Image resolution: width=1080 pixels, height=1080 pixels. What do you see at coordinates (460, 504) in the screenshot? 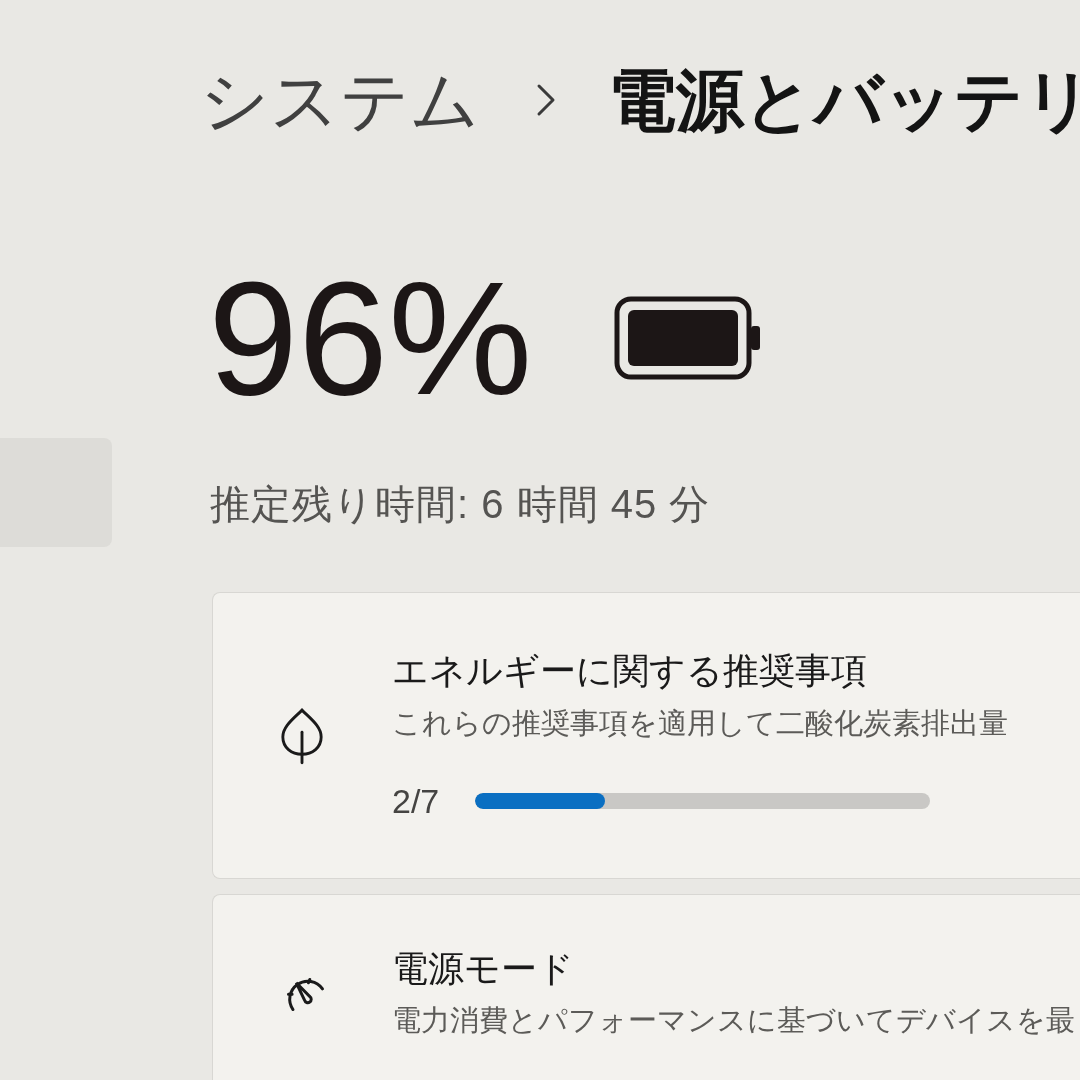
I see `remaining-time-text: 推定残り時間: 6 時間 45 分` at bounding box center [460, 504].